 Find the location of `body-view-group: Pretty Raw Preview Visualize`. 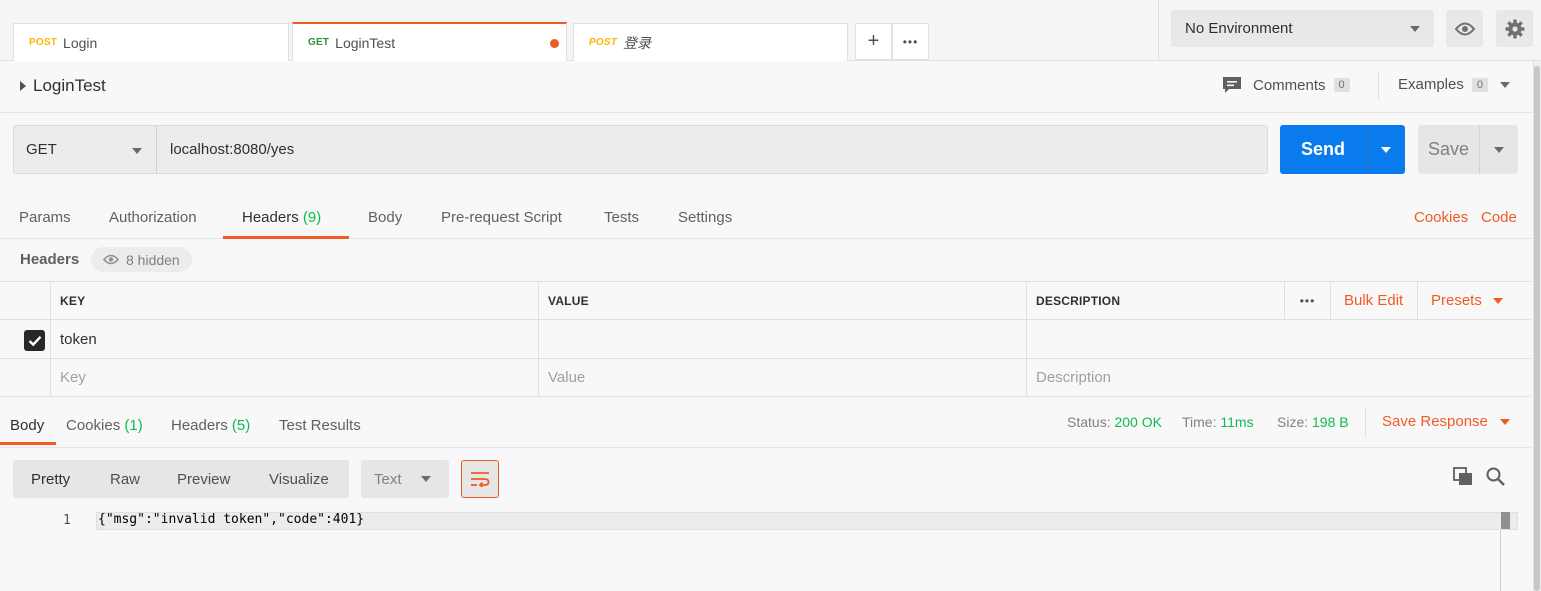

body-view-group: Pretty Raw Preview Visualize is located at coordinates (181, 479).